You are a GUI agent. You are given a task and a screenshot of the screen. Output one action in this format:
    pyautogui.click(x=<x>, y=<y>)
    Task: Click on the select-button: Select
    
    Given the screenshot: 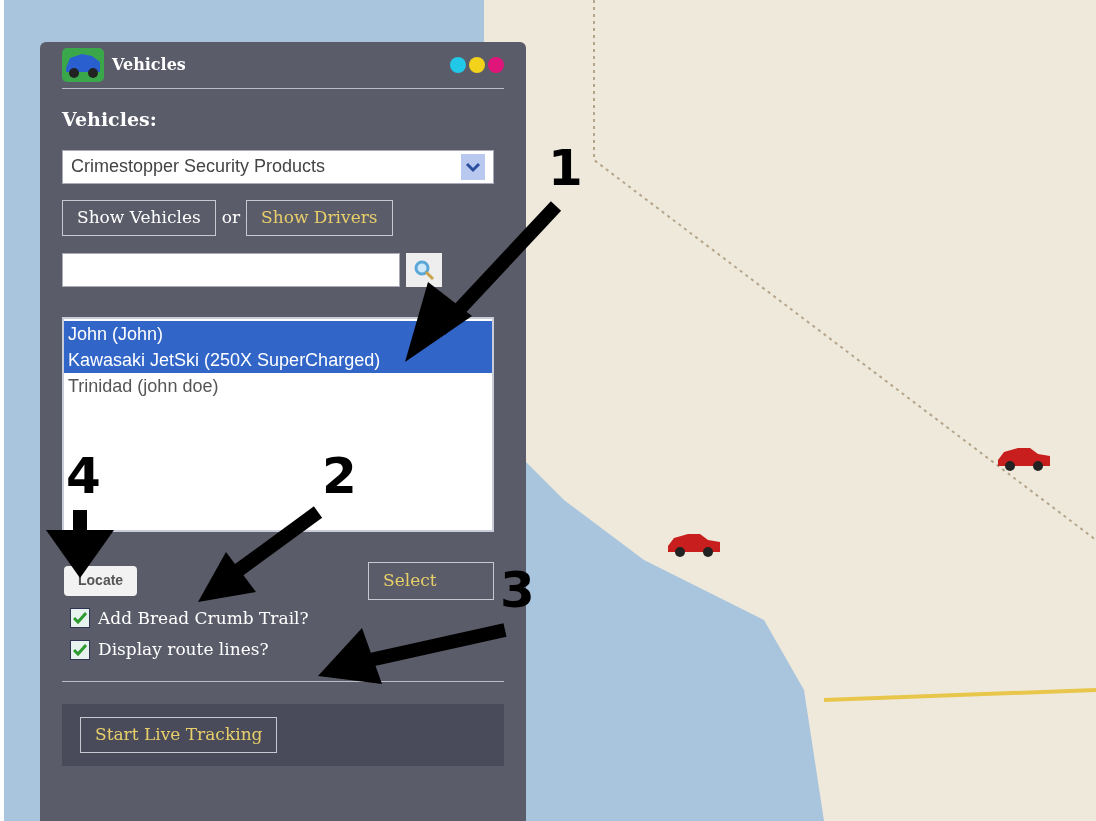 What is the action you would take?
    pyautogui.click(x=431, y=580)
    